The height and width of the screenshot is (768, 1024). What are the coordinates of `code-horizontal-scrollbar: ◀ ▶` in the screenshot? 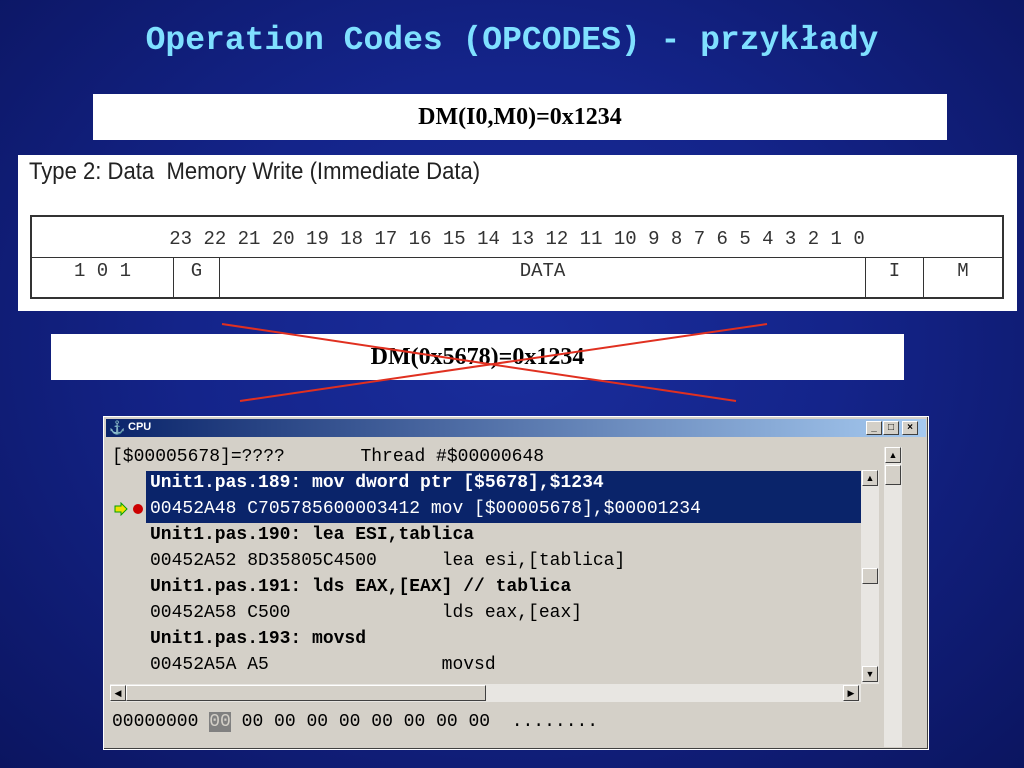 It's located at (485, 693).